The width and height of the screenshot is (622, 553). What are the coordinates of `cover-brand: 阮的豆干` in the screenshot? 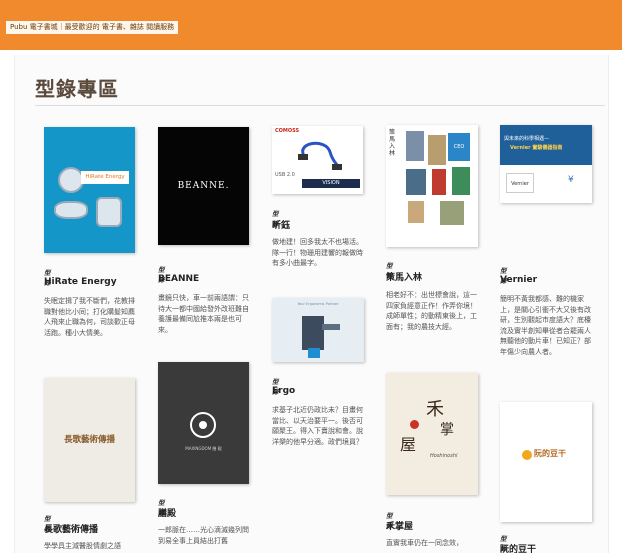 It's located at (550, 453).